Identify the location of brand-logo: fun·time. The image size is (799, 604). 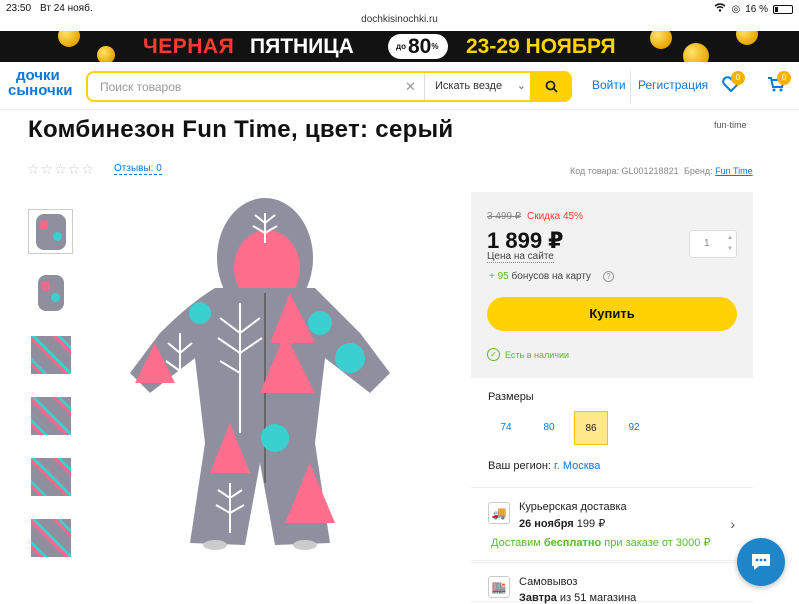
(730, 125).